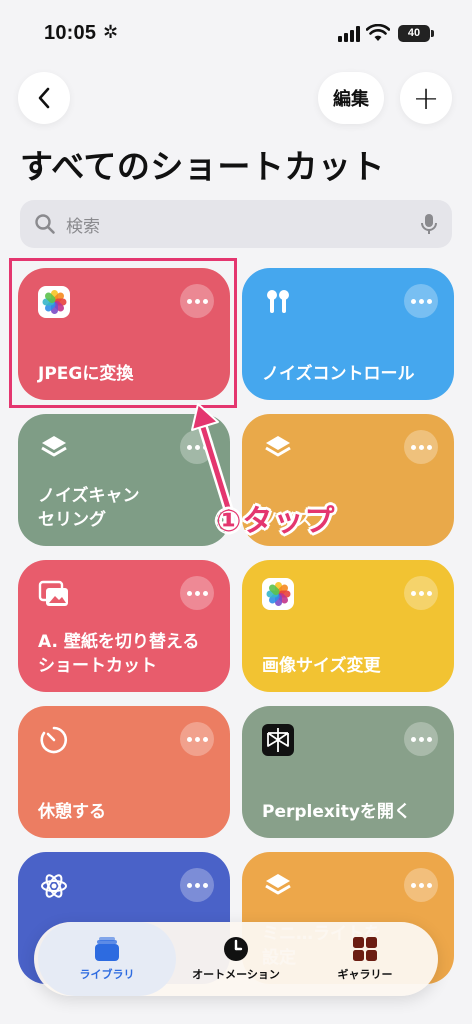  I want to click on wallpaper-icon, so click(54, 594).